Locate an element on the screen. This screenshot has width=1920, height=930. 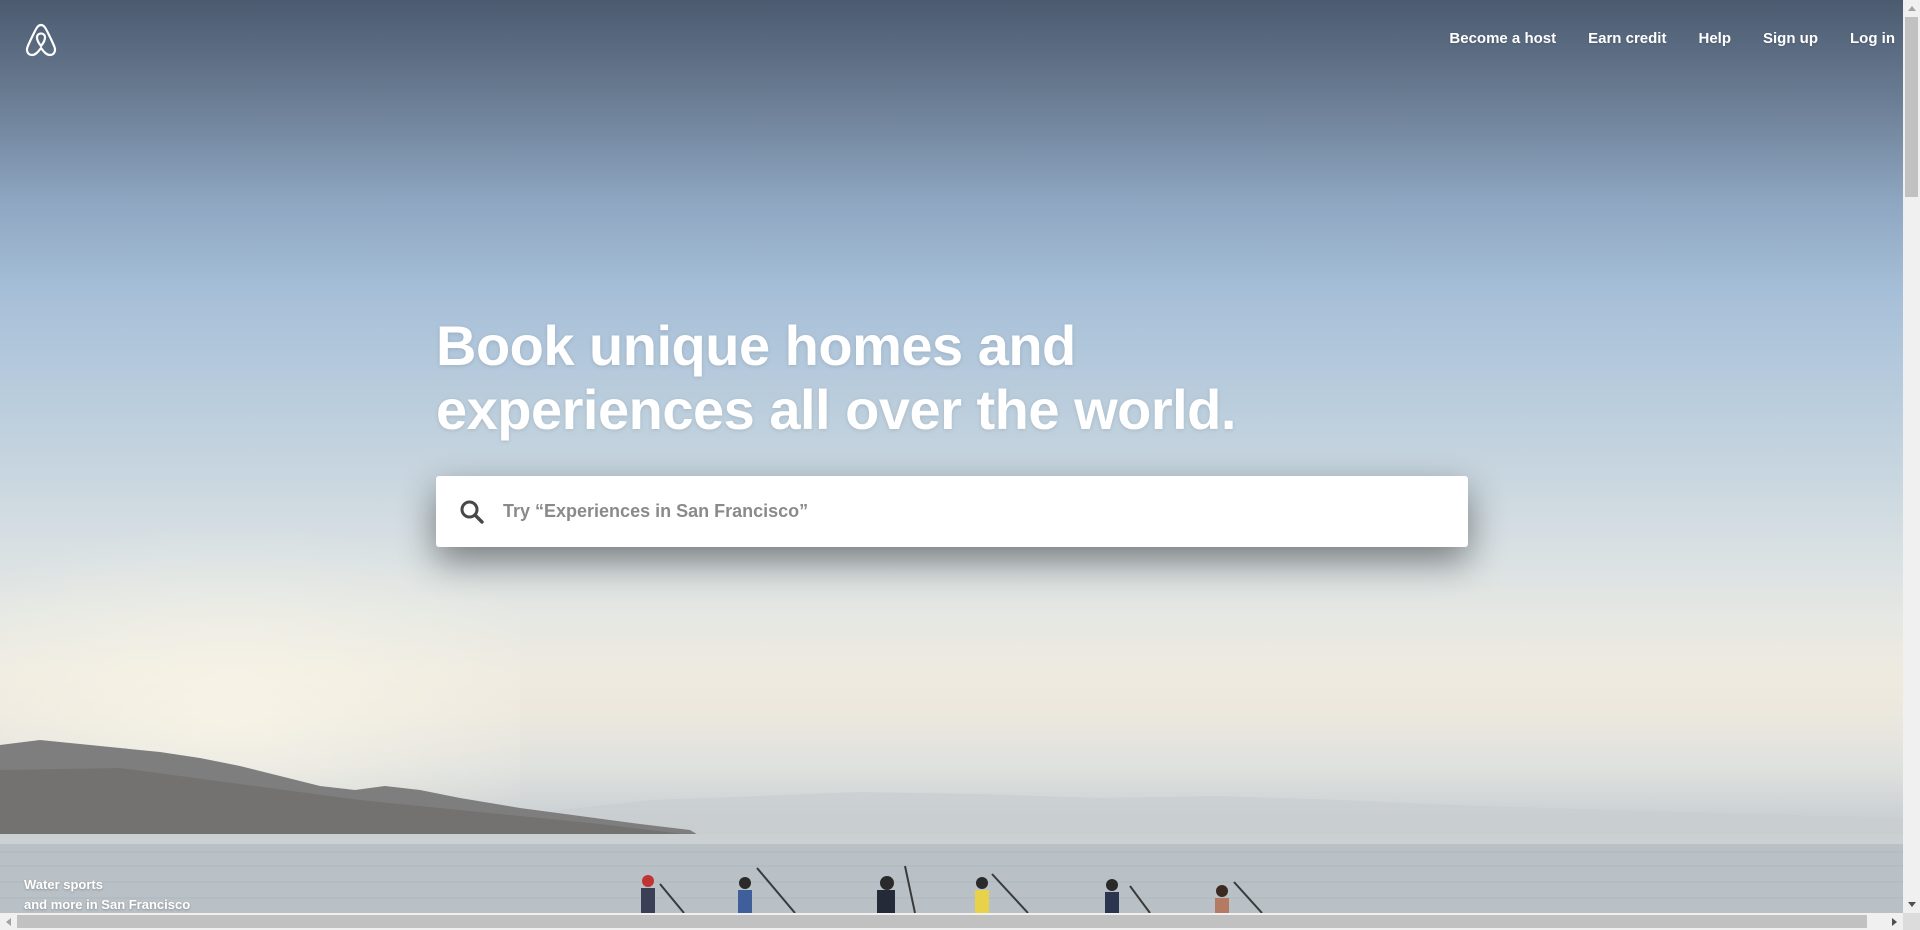
sea-ripples is located at coordinates (951, 875).